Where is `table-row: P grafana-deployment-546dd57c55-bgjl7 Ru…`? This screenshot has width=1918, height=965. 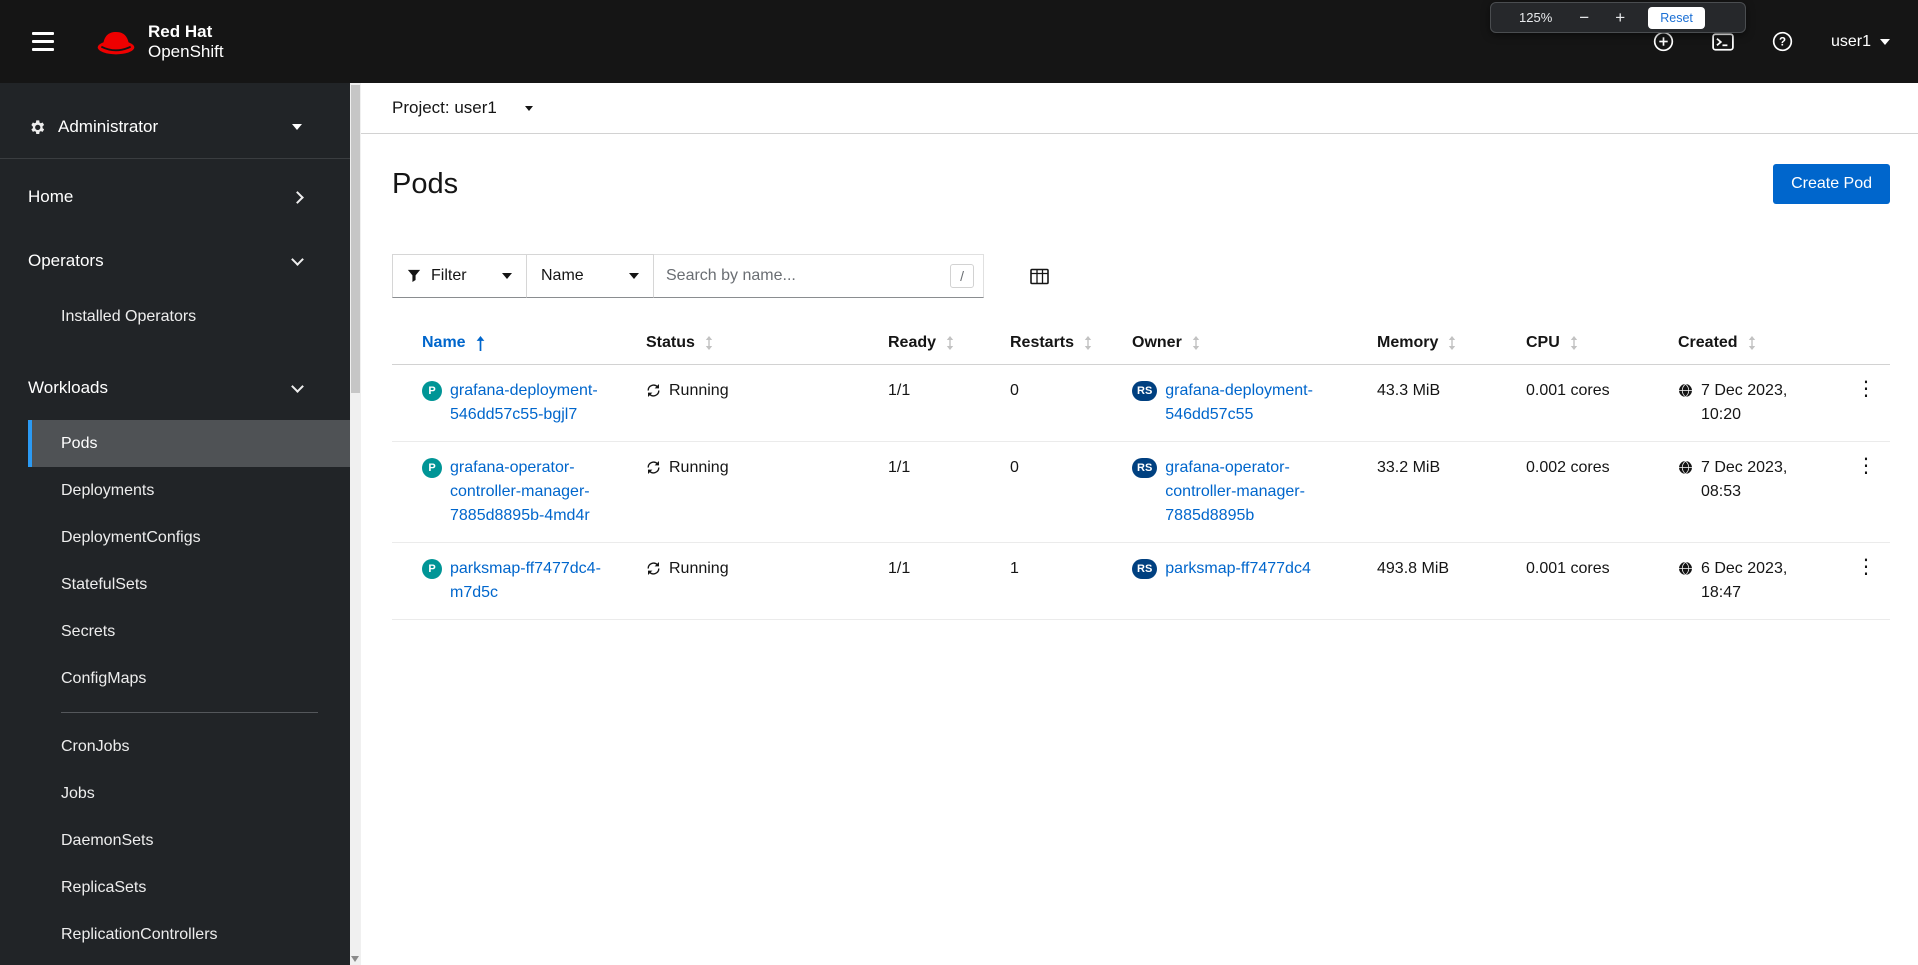 table-row: P grafana-deployment-546dd57c55-bgjl7 Ru… is located at coordinates (1141, 403).